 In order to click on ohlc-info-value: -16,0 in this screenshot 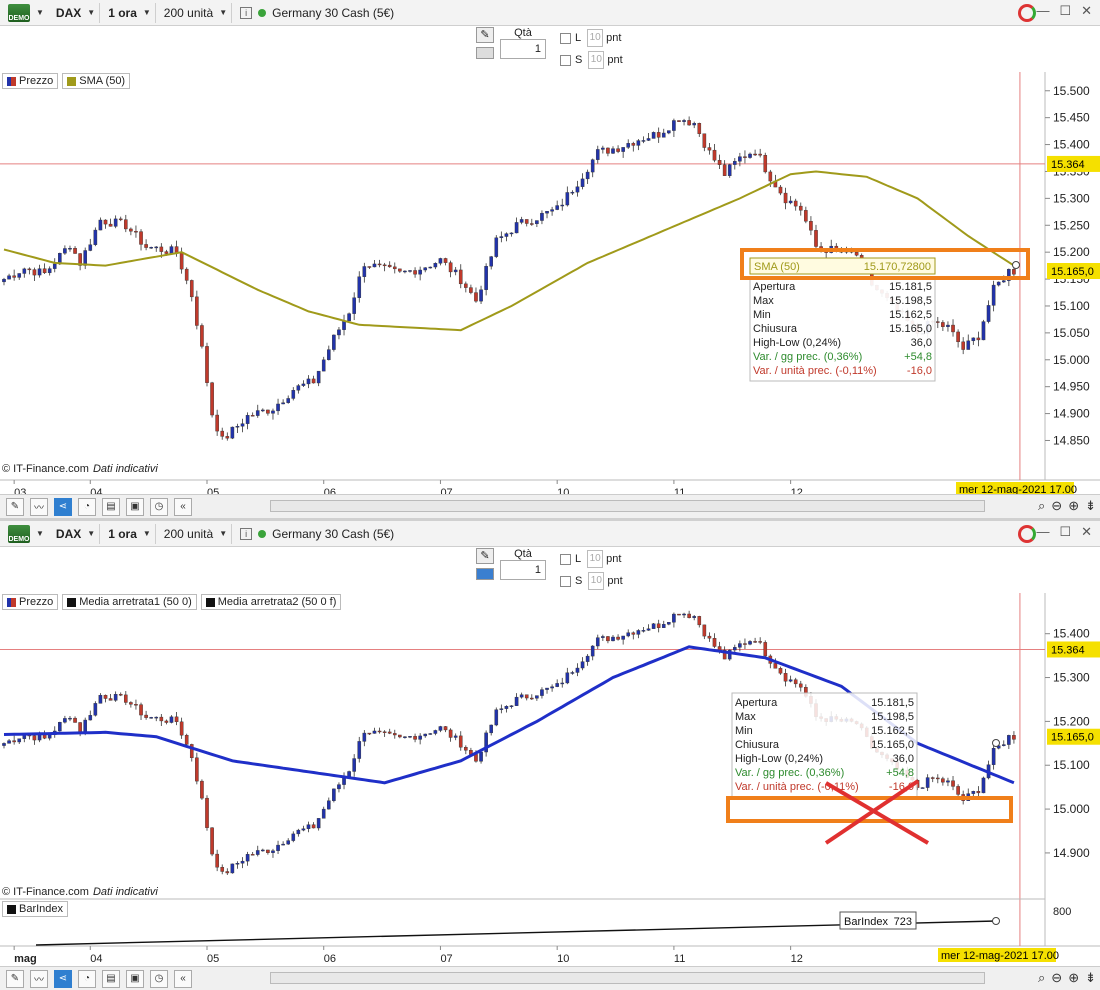, I will do `click(919, 371)`.